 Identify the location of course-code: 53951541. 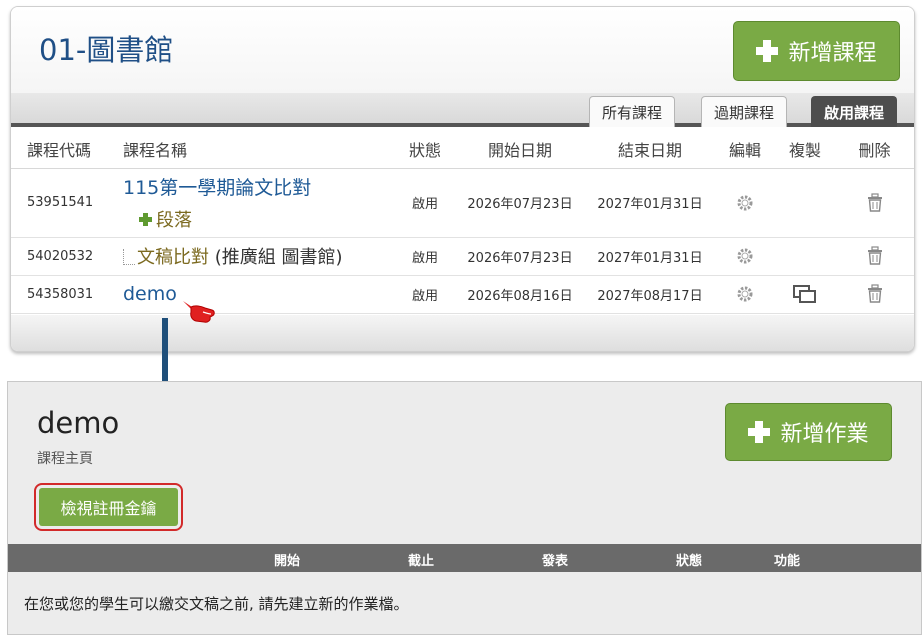
(59, 203).